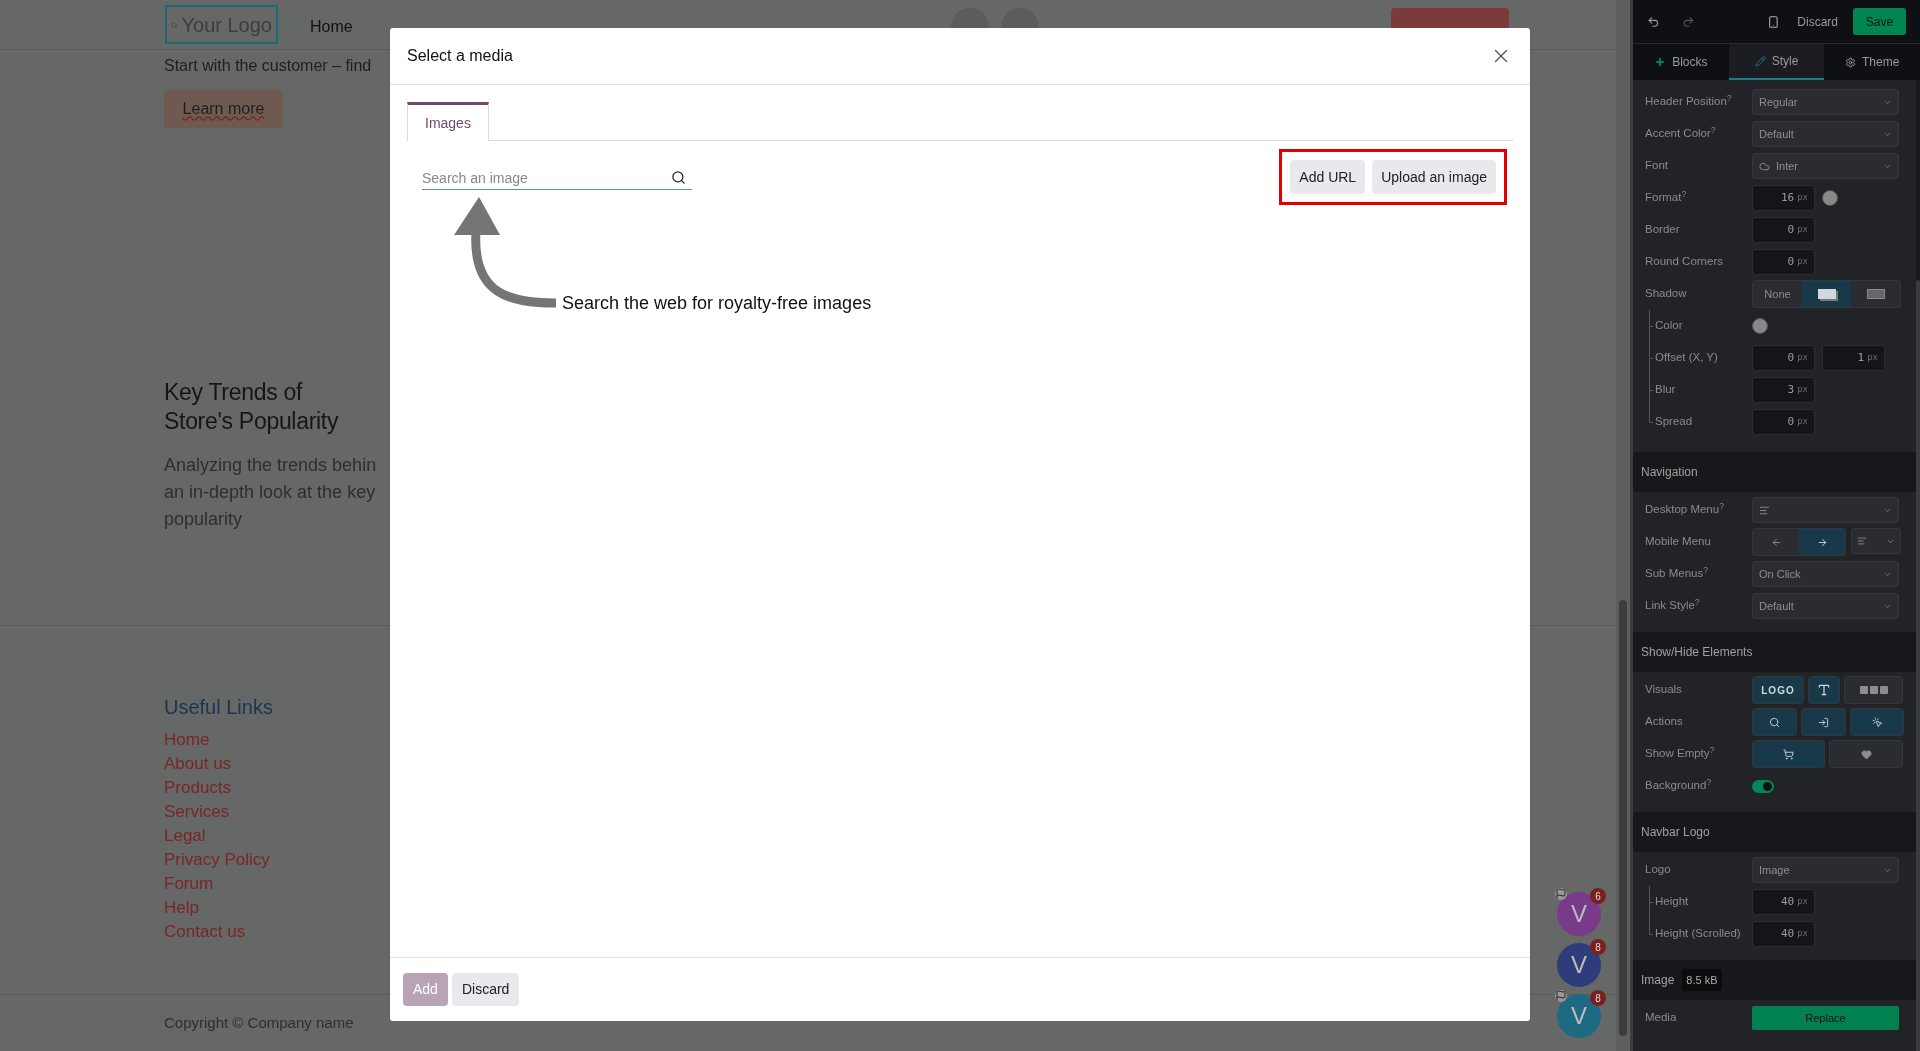  I want to click on option-label: Link Style$^{?}$, so click(1673, 605).